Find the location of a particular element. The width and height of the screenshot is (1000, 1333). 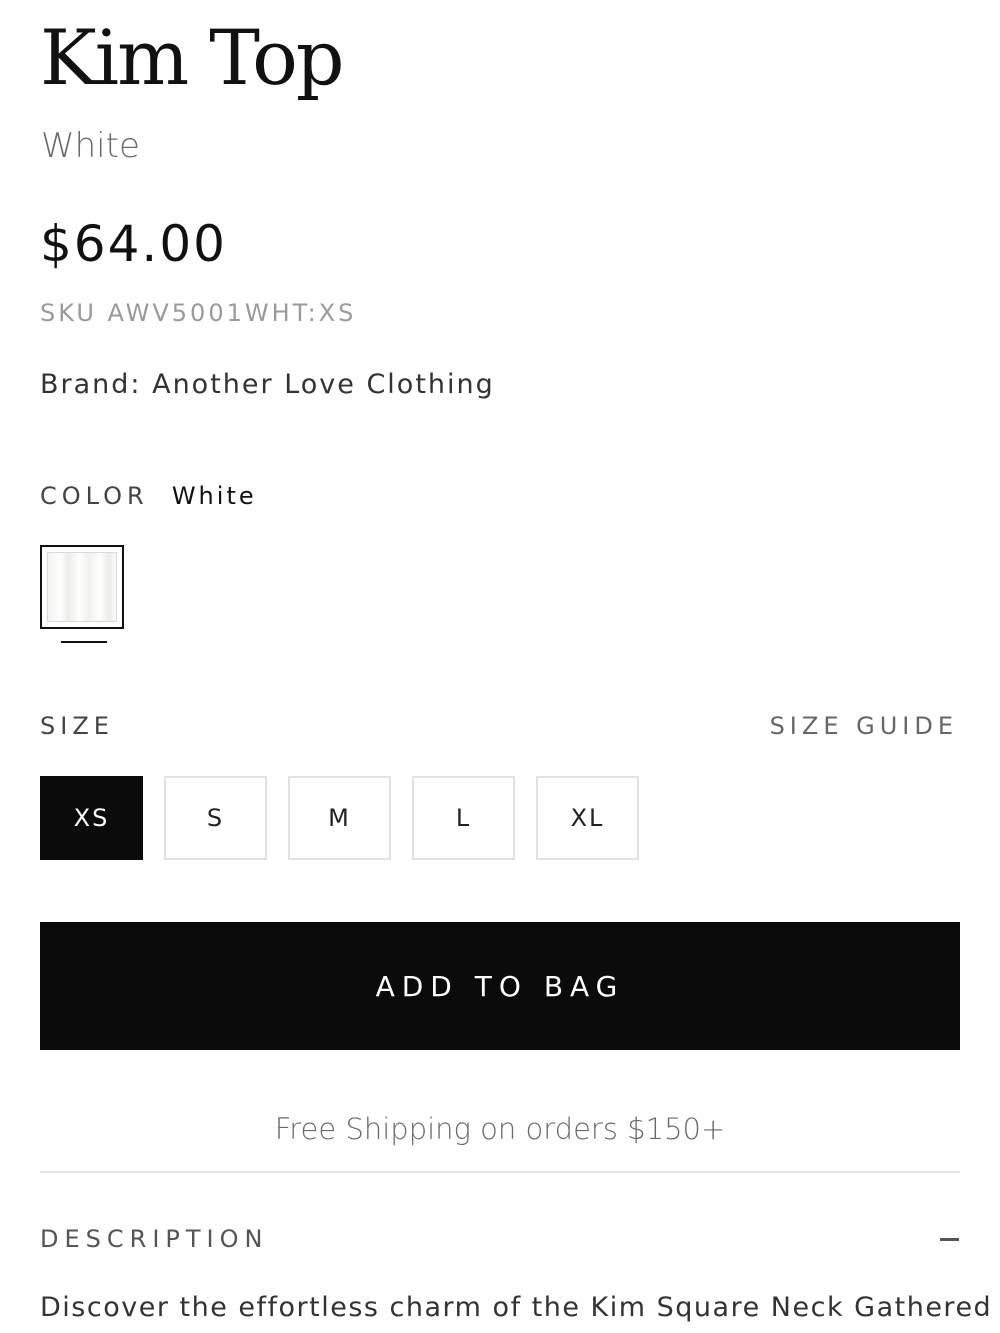

shipping-note: Free Shipping on orders $150+ is located at coordinates (500, 1129).